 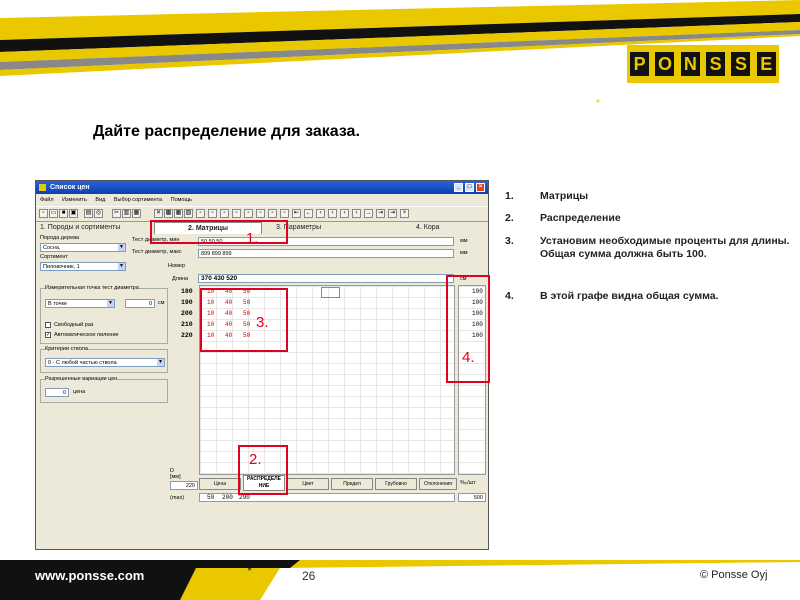 What do you see at coordinates (188, 213) in the screenshot?
I see `grid-icon: ▧` at bounding box center [188, 213].